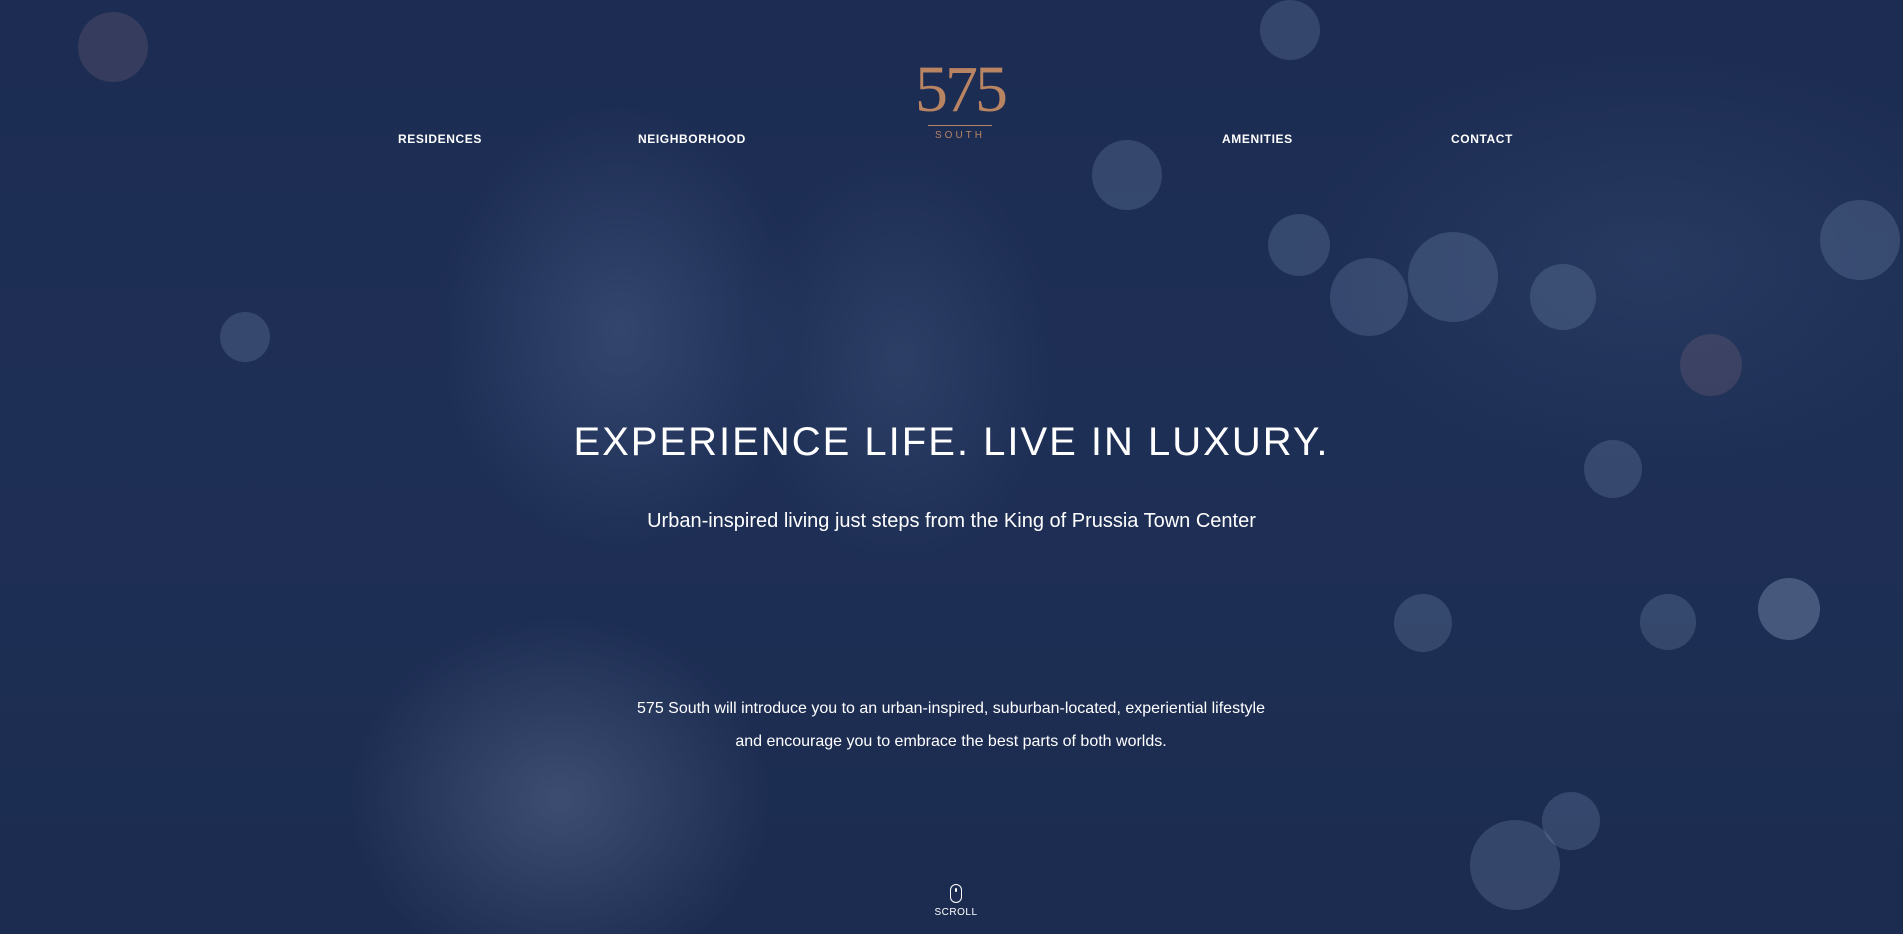 The image size is (1903, 934). I want to click on logo-number: 575, so click(961, 89).